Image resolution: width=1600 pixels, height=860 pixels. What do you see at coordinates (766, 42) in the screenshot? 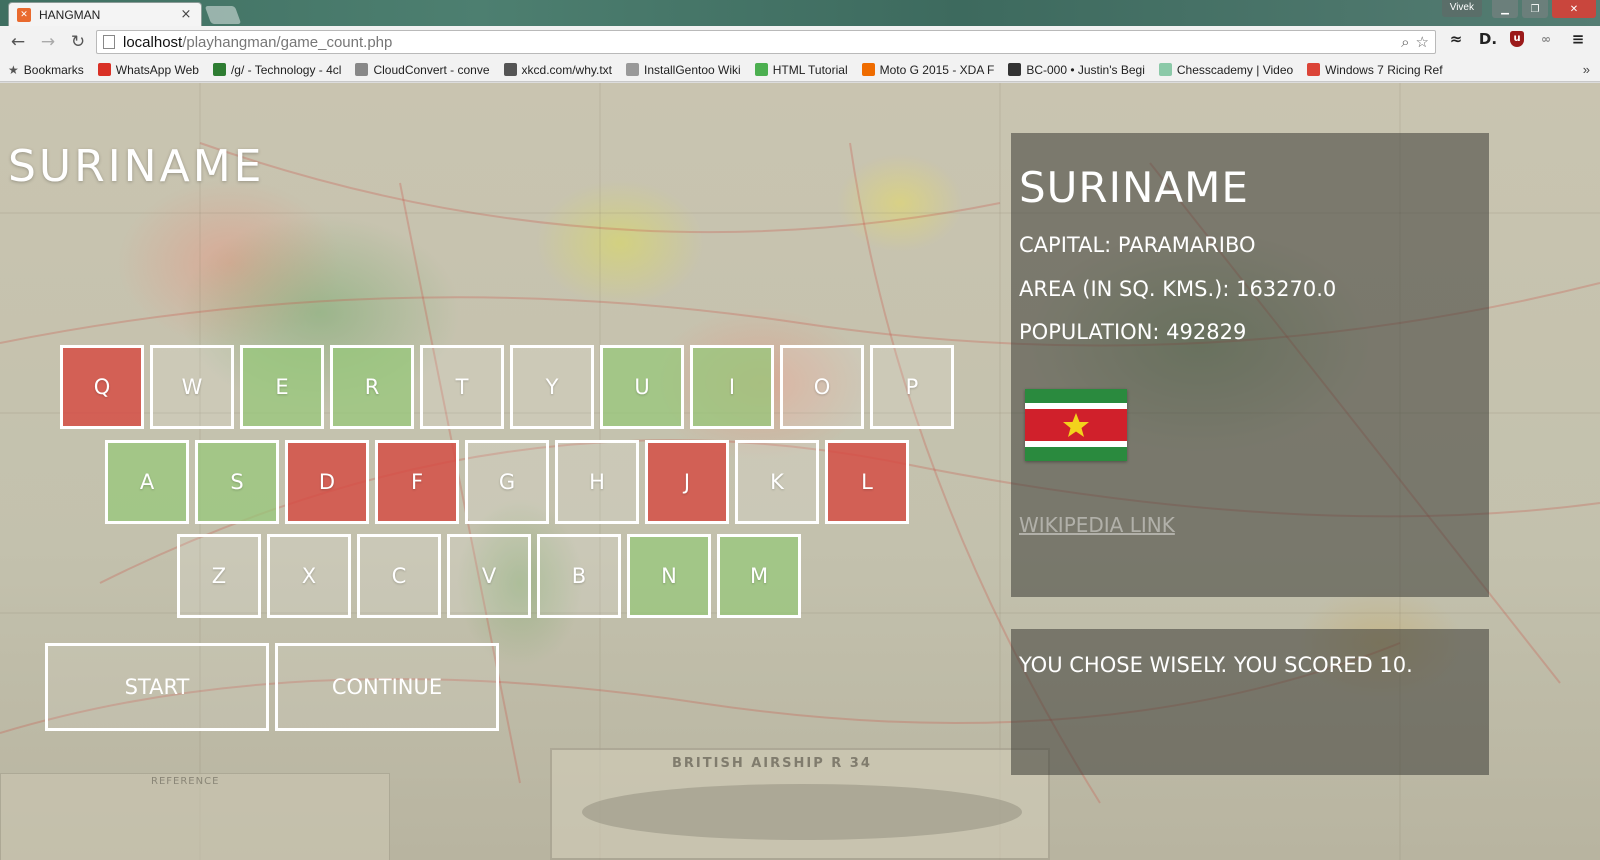
I see `address-bar: localhost/playhangman/game_count.php ⌕ ☆` at bounding box center [766, 42].